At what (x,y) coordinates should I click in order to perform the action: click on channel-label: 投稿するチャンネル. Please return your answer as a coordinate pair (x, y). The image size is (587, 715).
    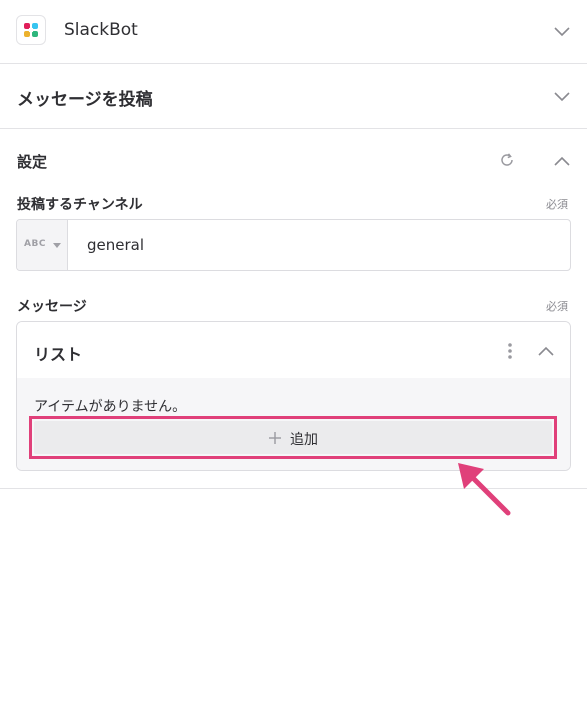
    Looking at the image, I should click on (80, 205).